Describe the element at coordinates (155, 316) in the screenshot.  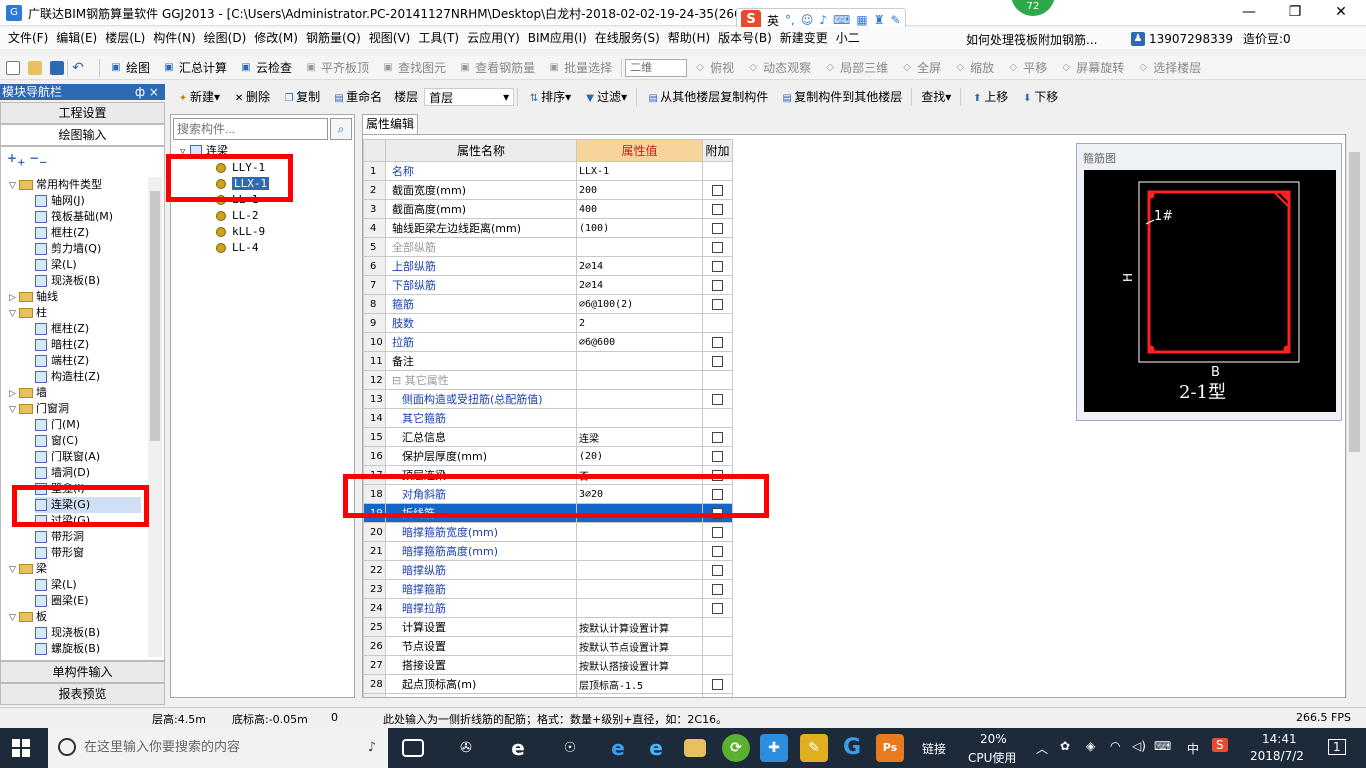
I see `nav-scroll-thumb` at that location.